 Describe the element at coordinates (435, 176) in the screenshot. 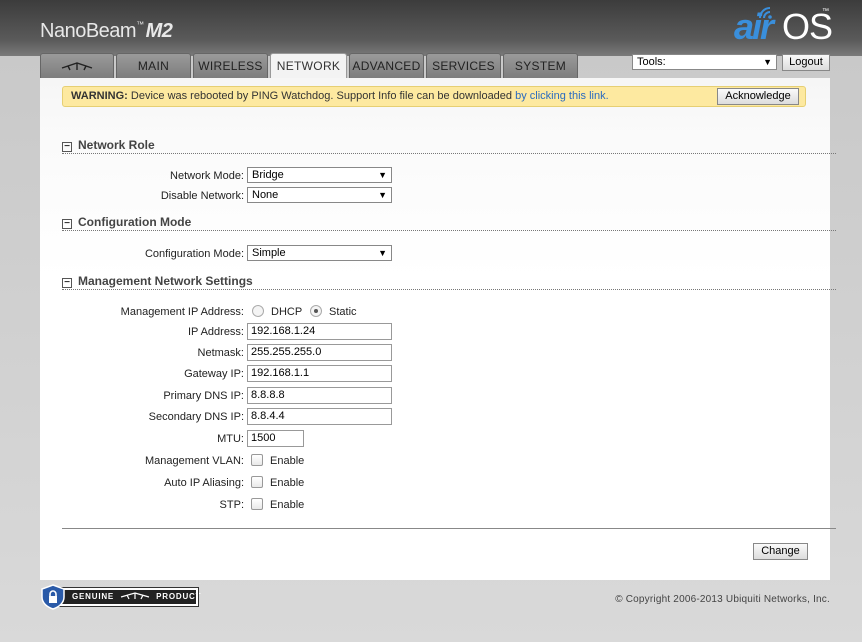

I see `network-mode-row: Network Mode: Bridge ▼` at that location.